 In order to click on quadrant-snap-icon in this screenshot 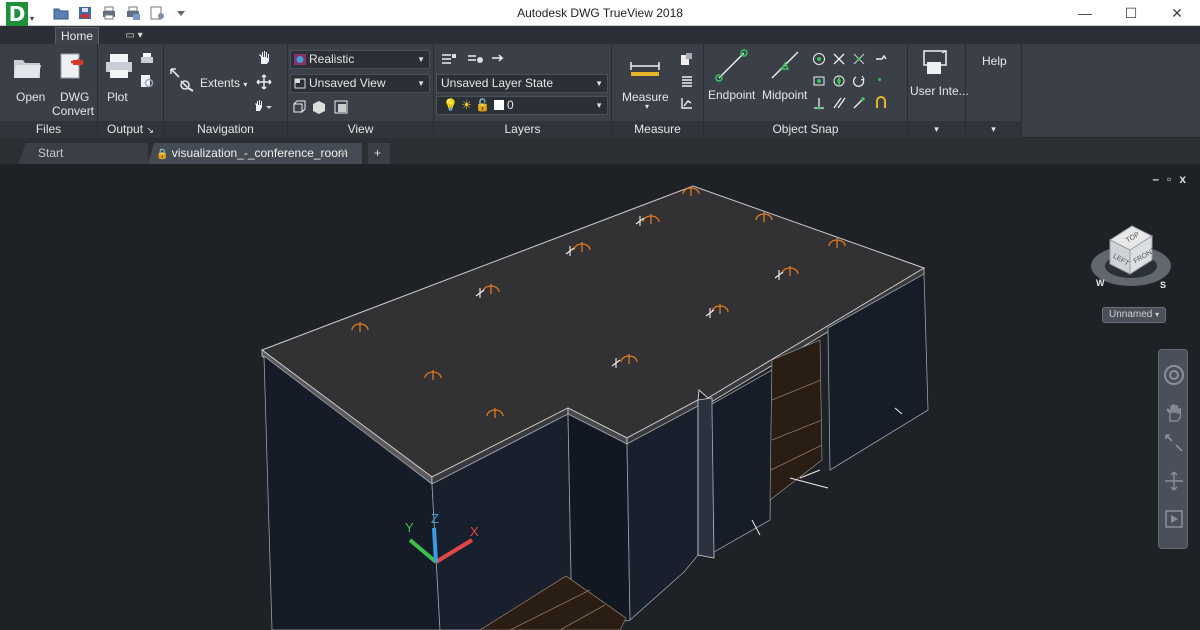, I will do `click(839, 81)`.